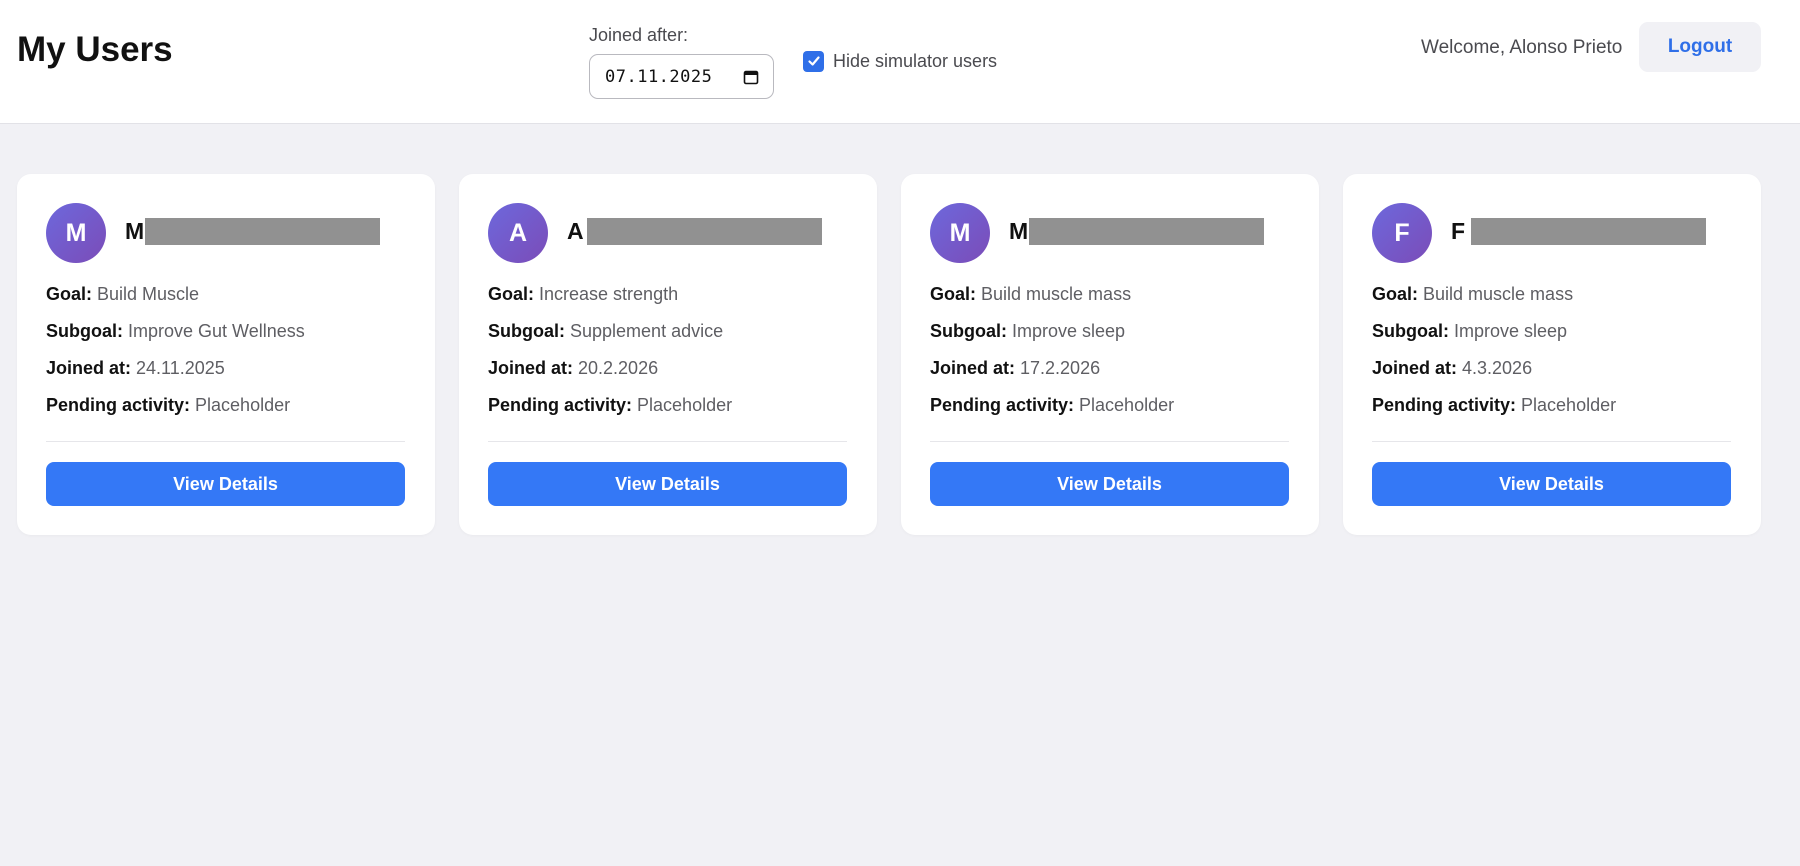  I want to click on goal-row: Goal: Build Muscle, so click(122, 294).